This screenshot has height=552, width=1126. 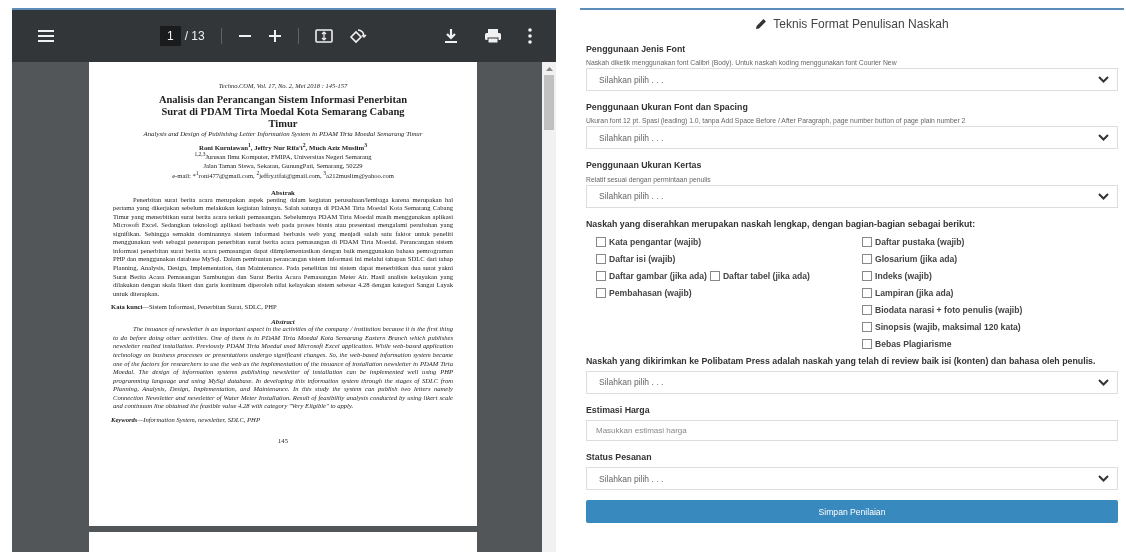 What do you see at coordinates (852, 512) in the screenshot?
I see `save-button: Simpan Penilaian` at bounding box center [852, 512].